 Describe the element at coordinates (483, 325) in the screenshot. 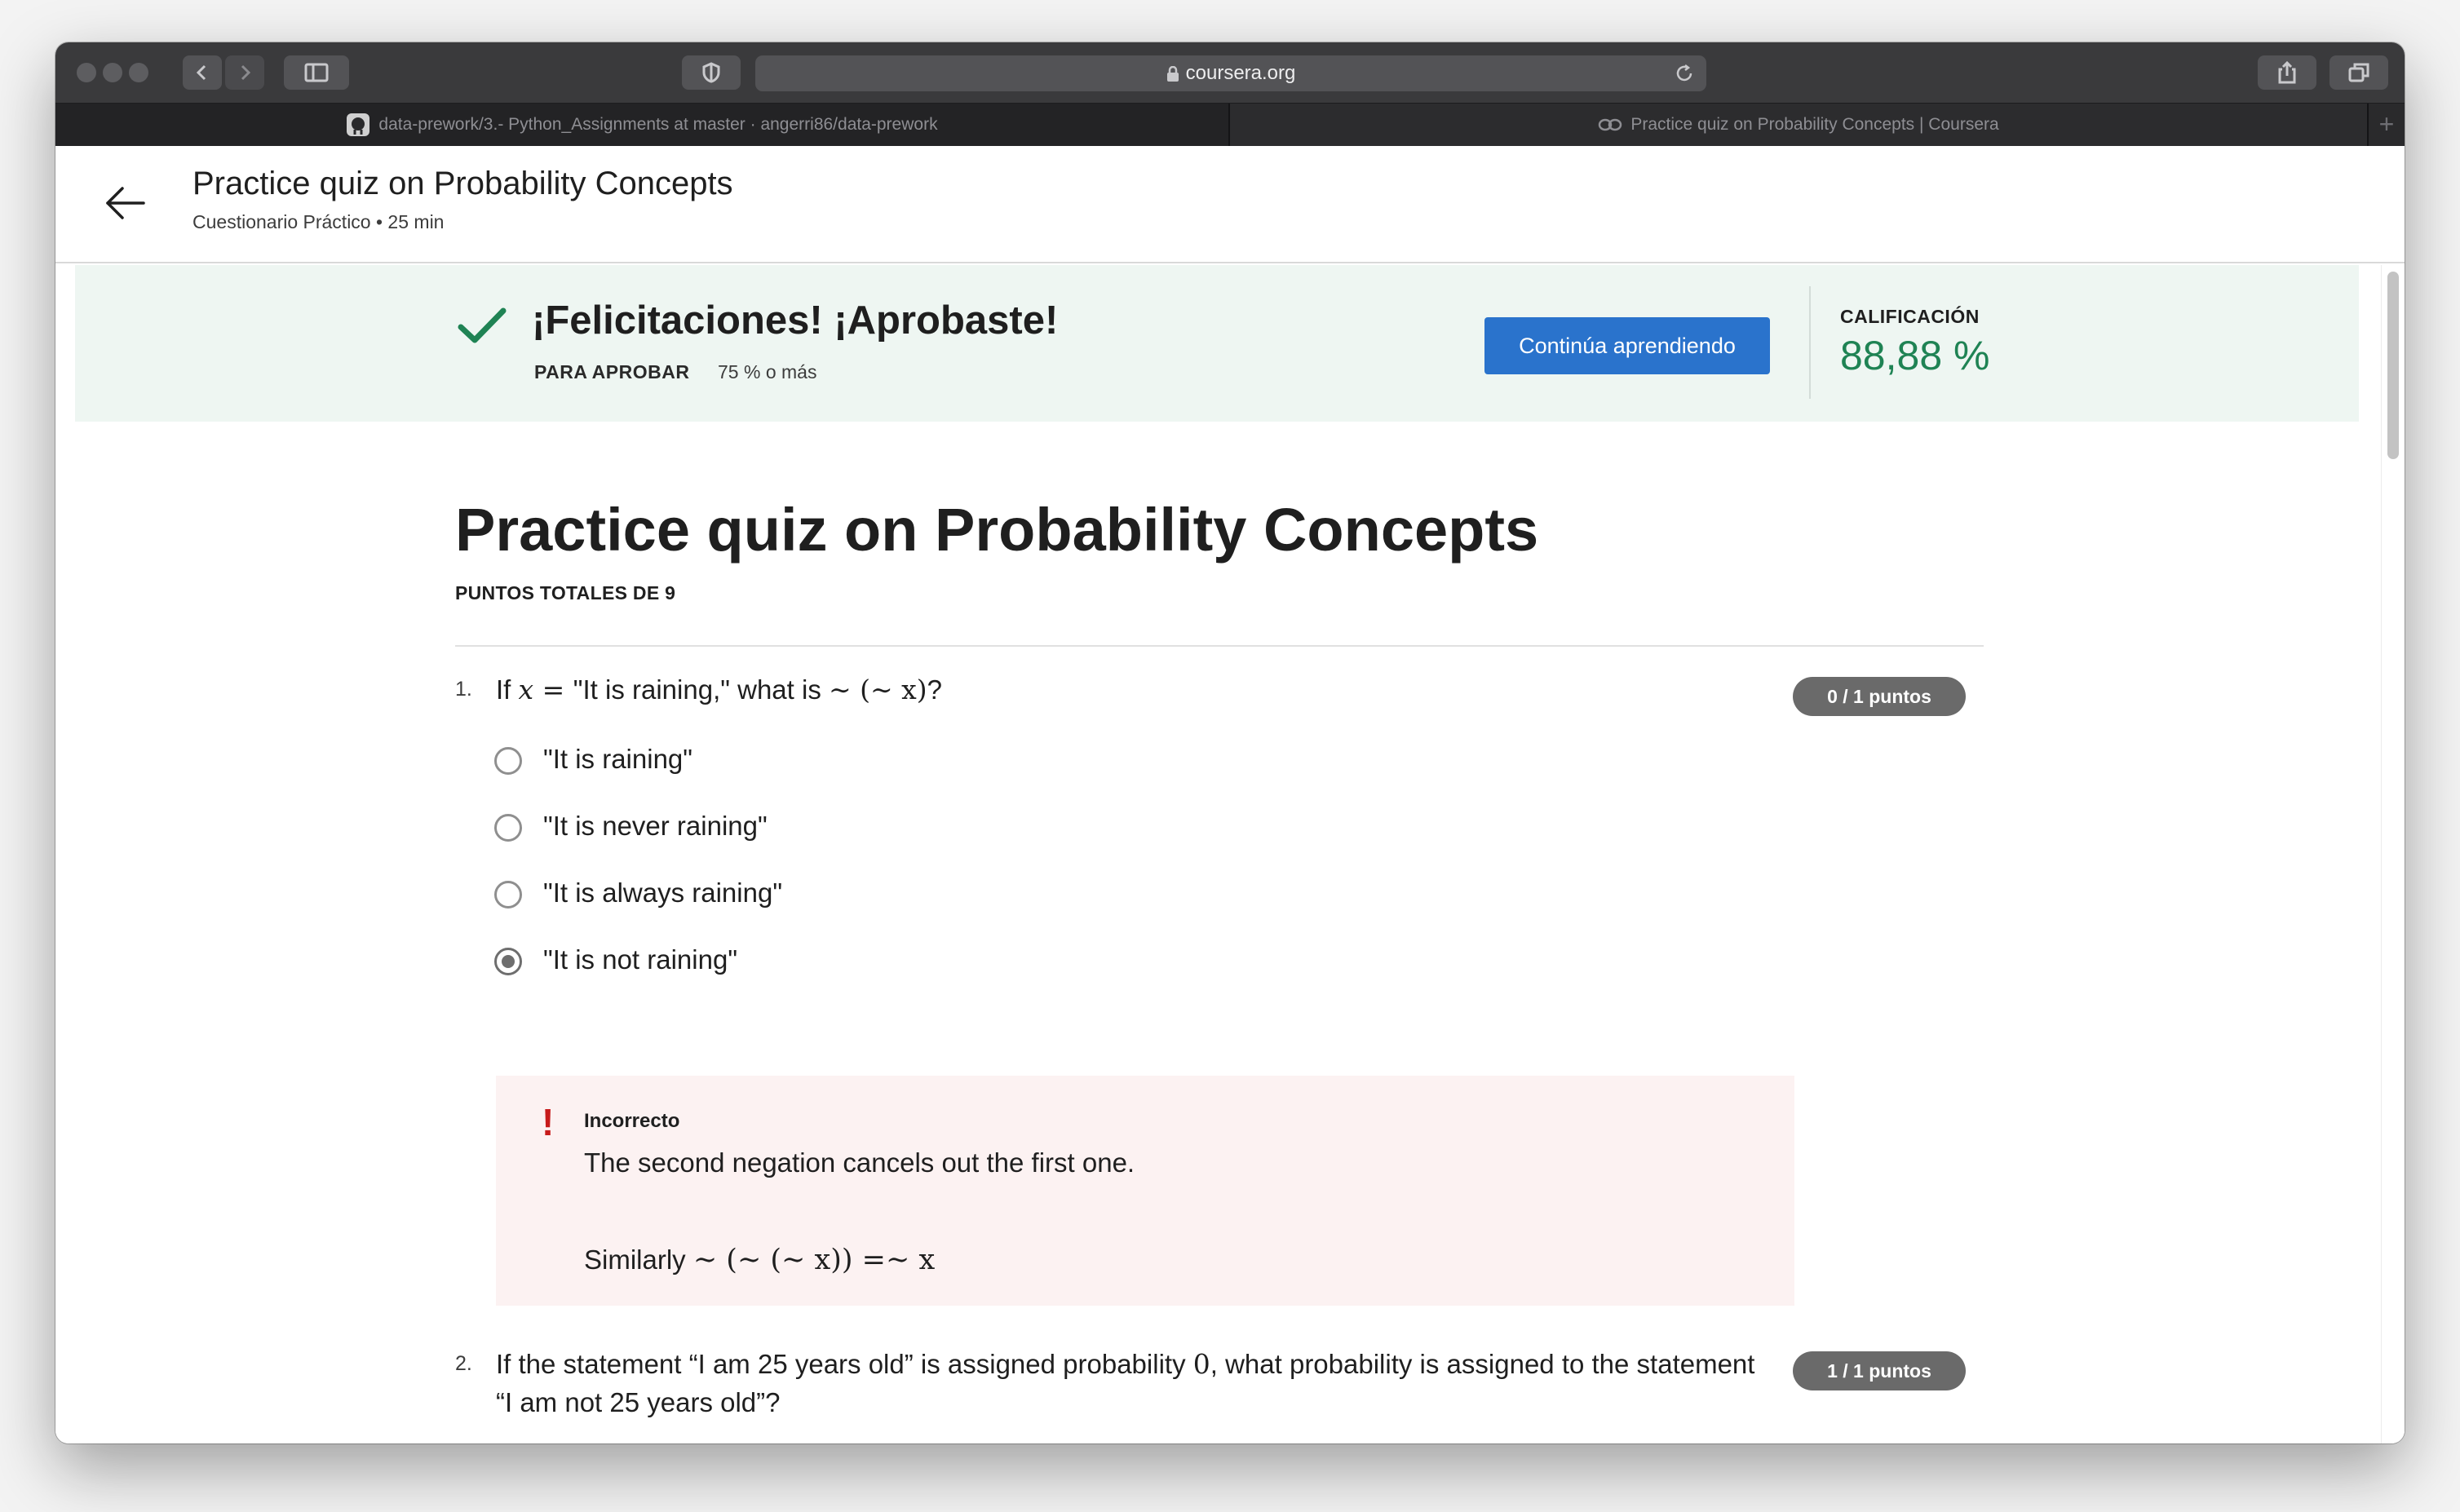

I see `checkmark-icon` at that location.